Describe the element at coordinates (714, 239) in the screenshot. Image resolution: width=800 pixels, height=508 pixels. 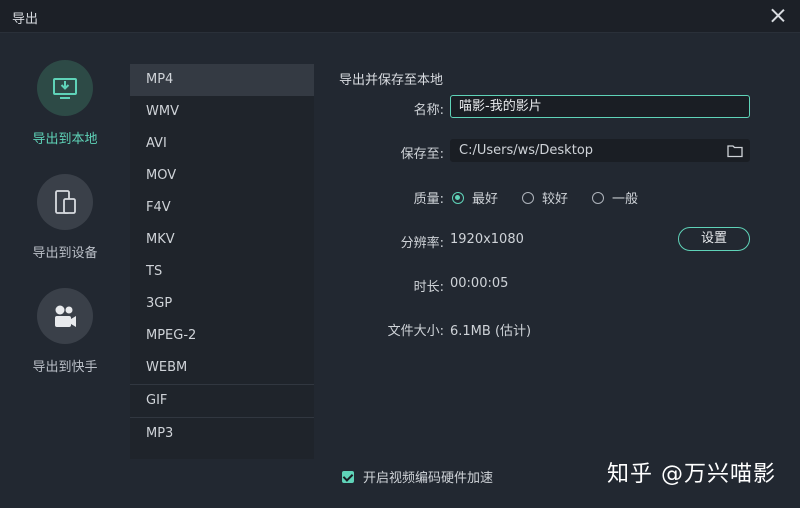
I see `settings-button: 设置` at that location.